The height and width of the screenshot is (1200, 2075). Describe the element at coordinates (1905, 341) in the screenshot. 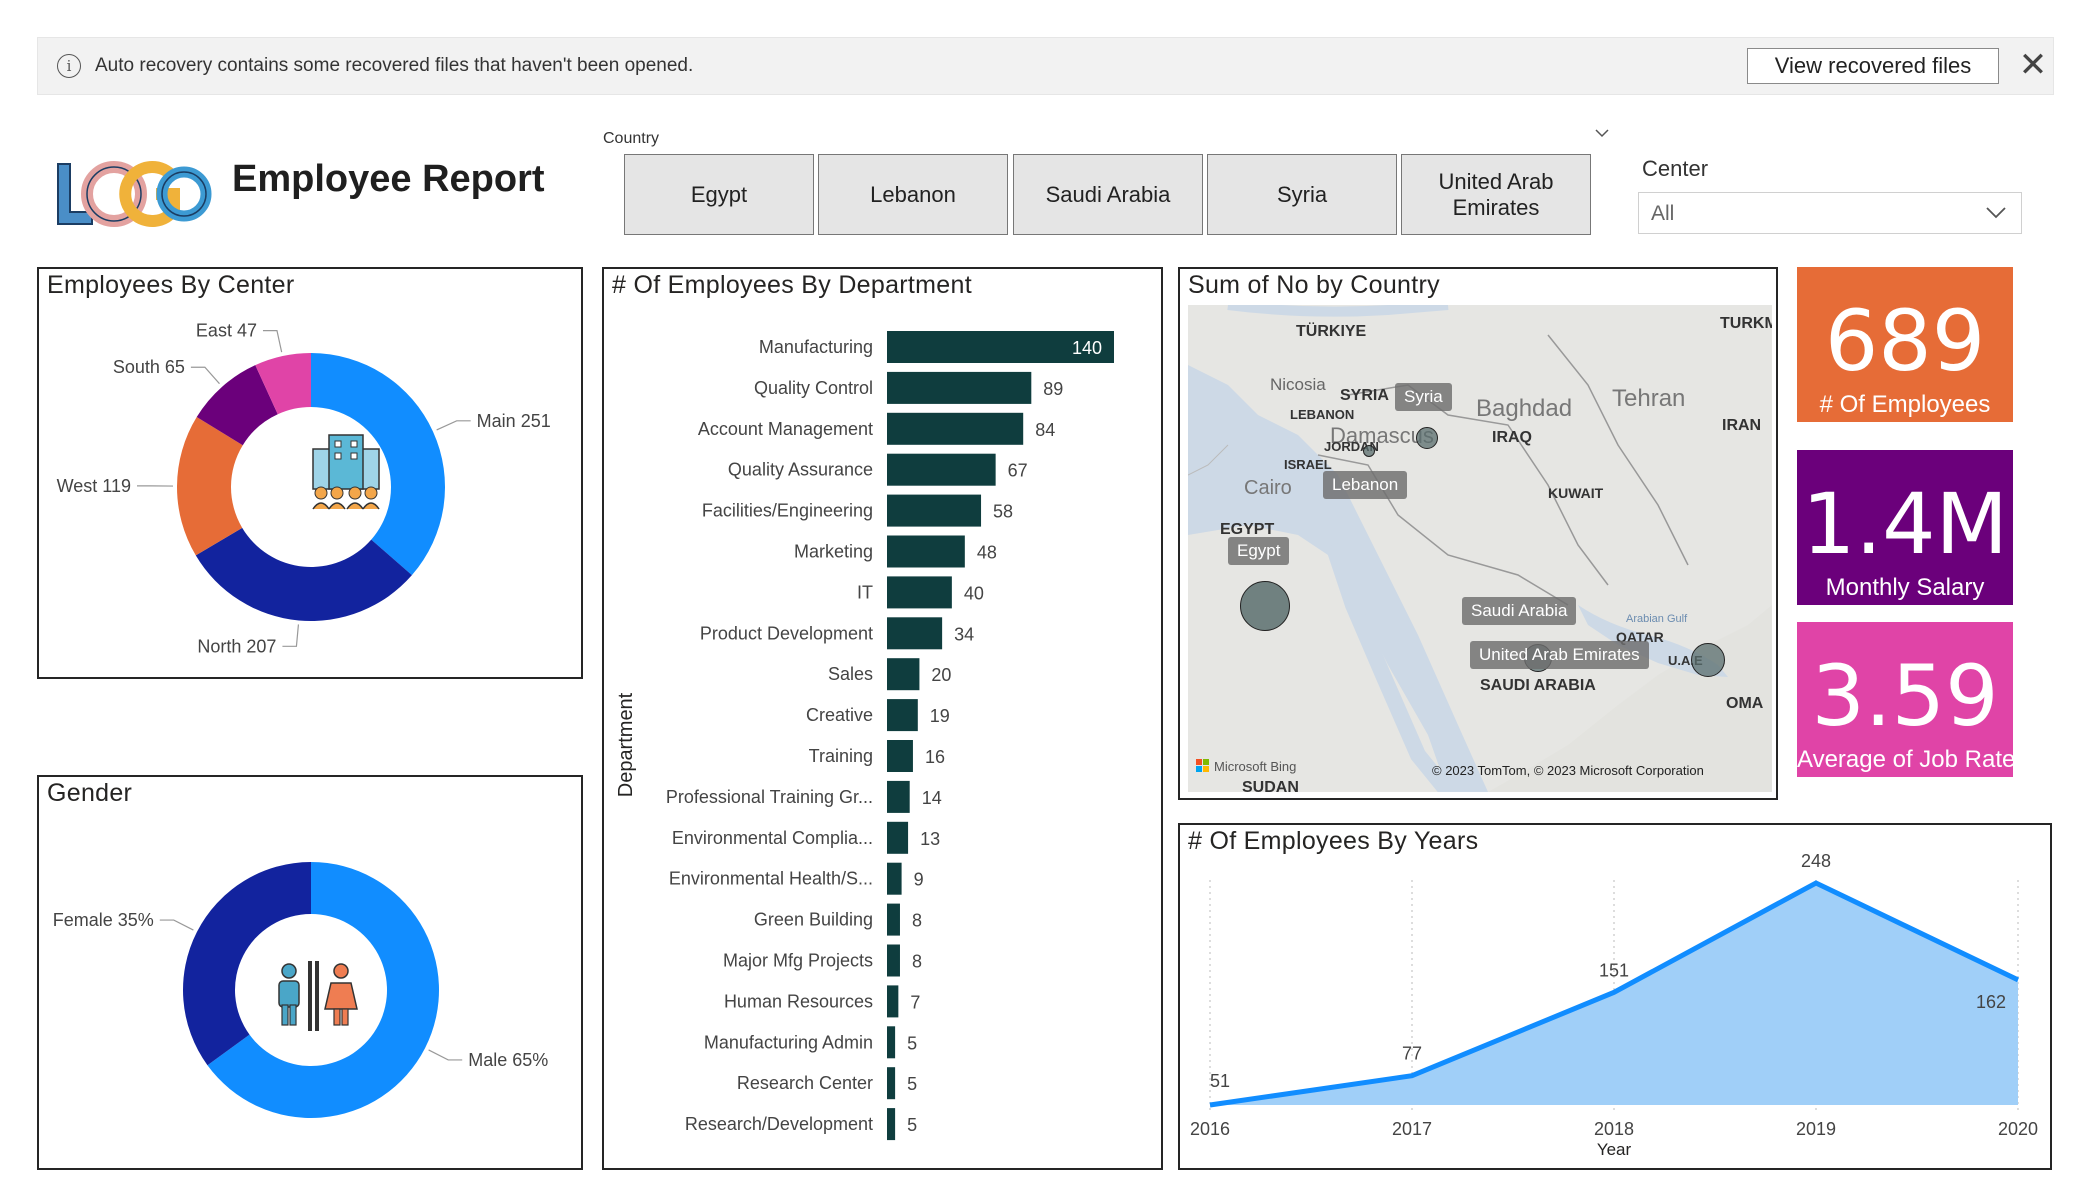

I see `kpi-value: 689` at that location.